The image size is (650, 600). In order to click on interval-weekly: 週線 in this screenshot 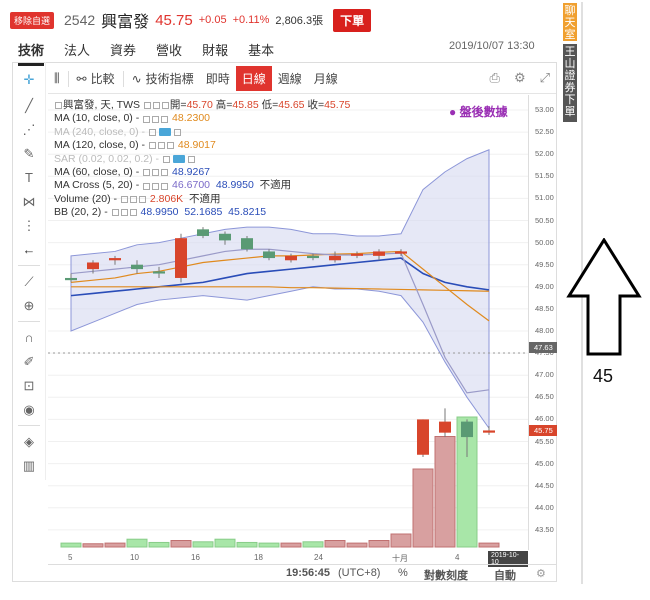, I will do `click(290, 78)`.